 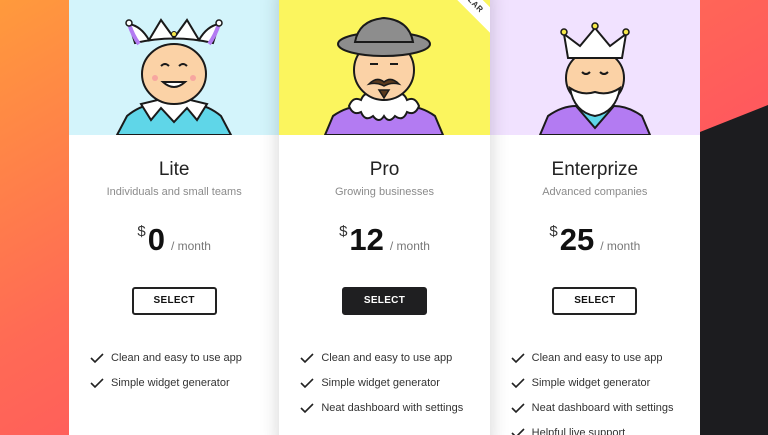 What do you see at coordinates (384, 75) in the screenshot?
I see `nobleman-avatar-icon` at bounding box center [384, 75].